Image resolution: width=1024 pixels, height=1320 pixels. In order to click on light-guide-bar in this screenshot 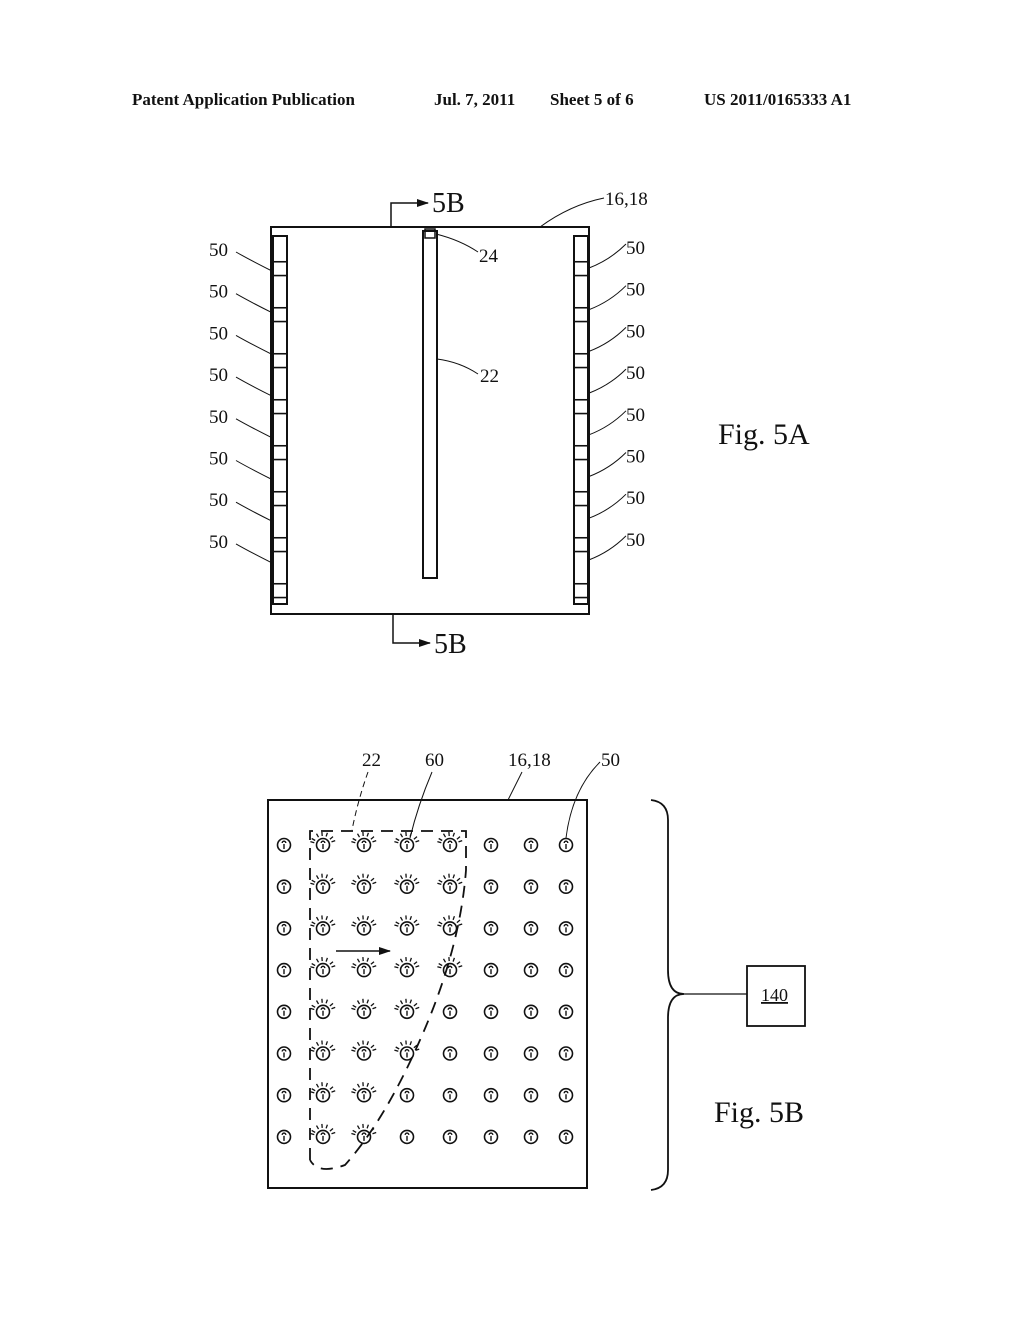, I will do `click(430, 404)`.